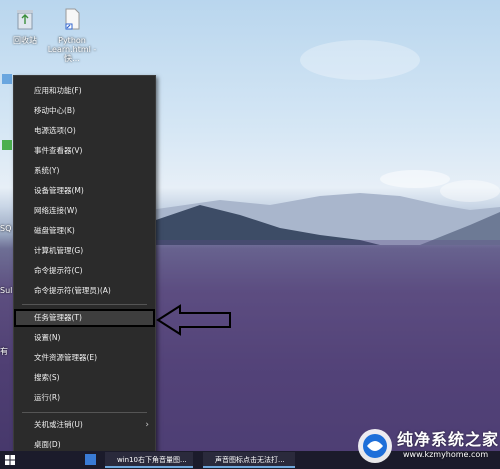 Image resolution: width=500 pixels, height=469 pixels. I want to click on store-icon, so click(90, 459).